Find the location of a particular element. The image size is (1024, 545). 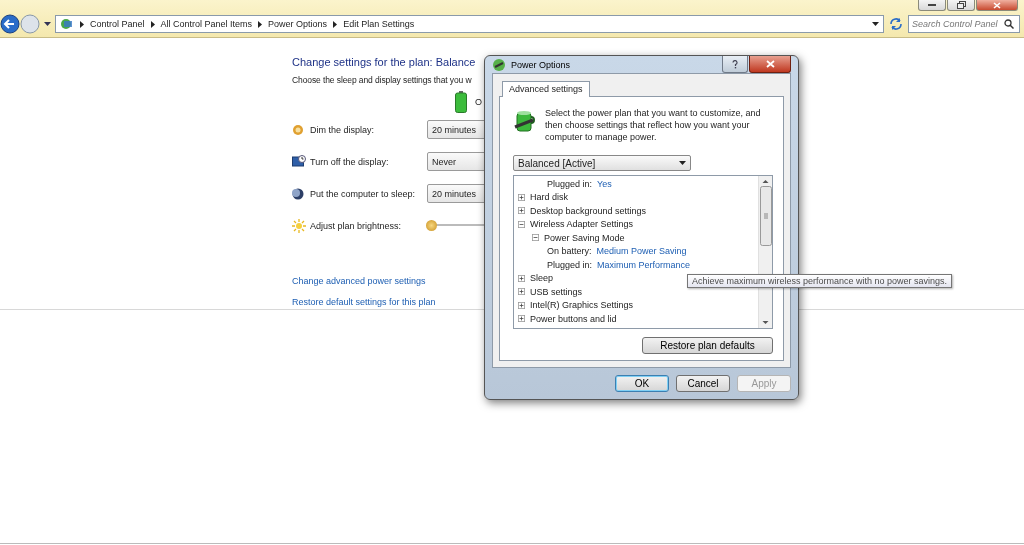

dialog-title: Power Options is located at coordinates (541, 64).